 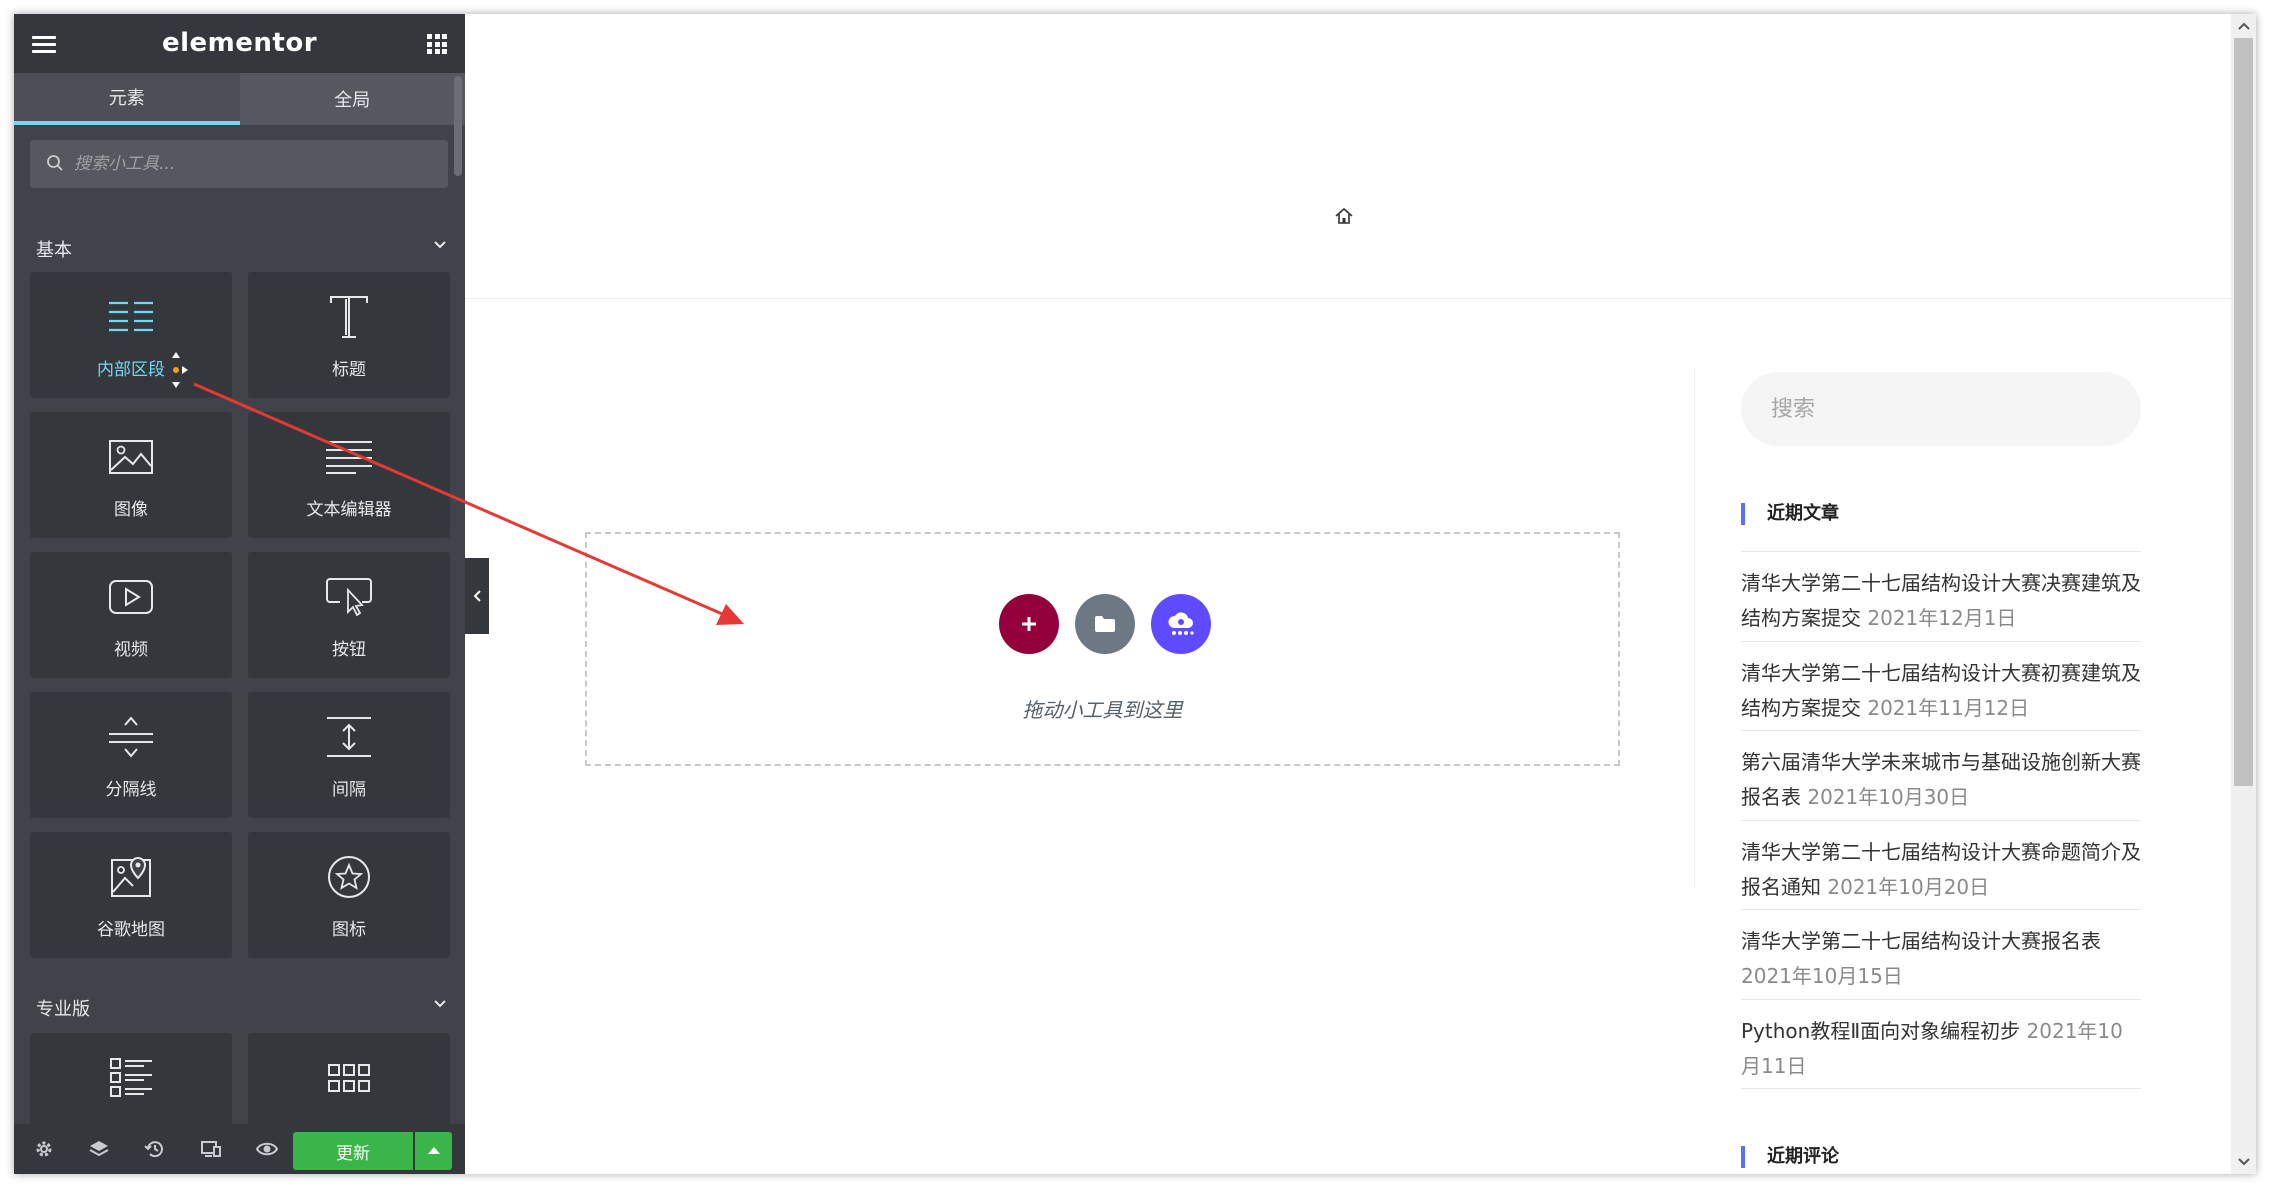 I want to click on panel-footer: 更新, so click(x=239, y=1149).